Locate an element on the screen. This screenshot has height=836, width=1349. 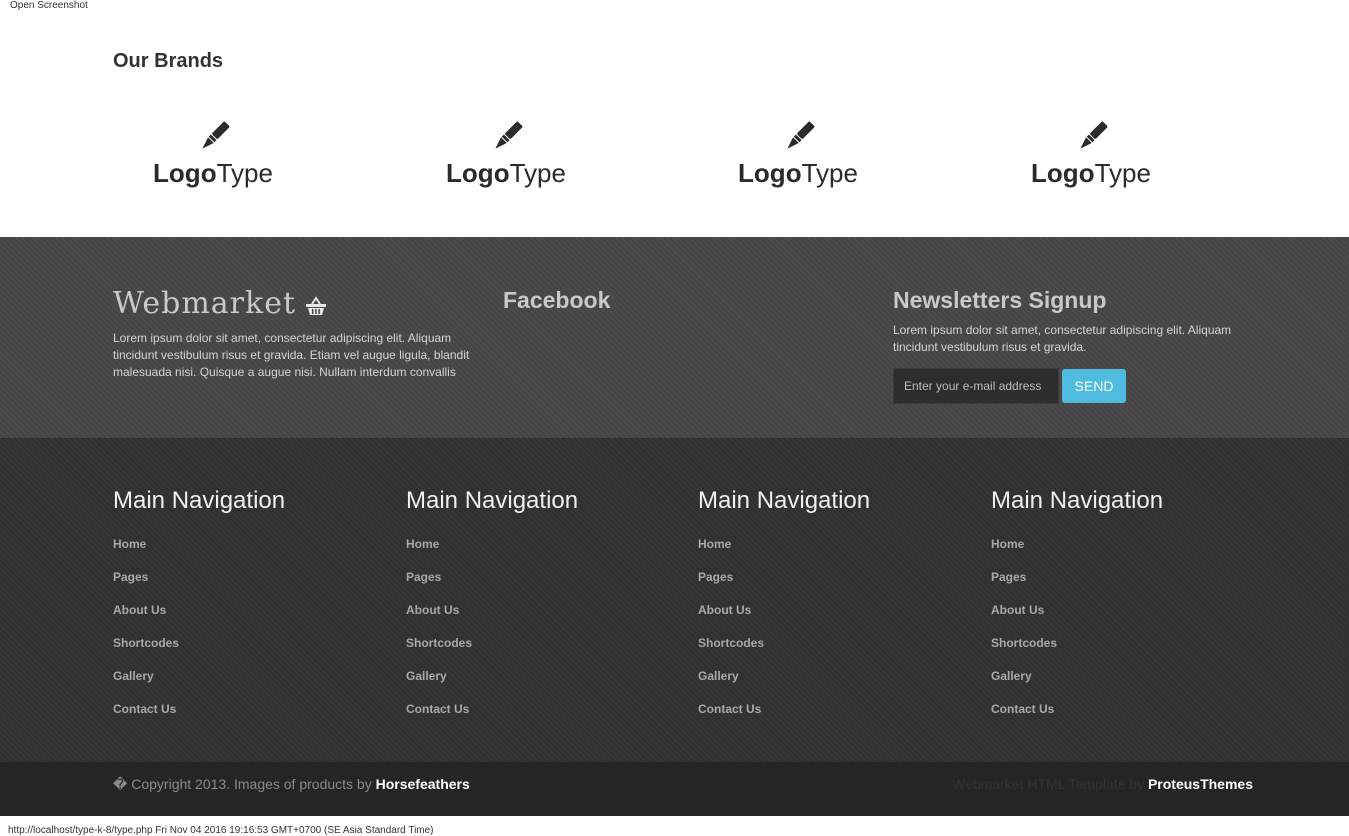
brands-heading-light: Our is located at coordinates (131, 61).